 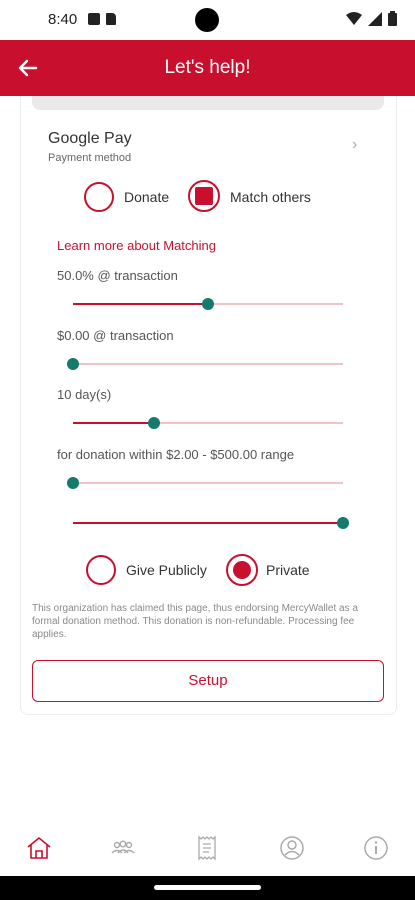 What do you see at coordinates (113, 423) in the screenshot?
I see `days-slider-fill` at bounding box center [113, 423].